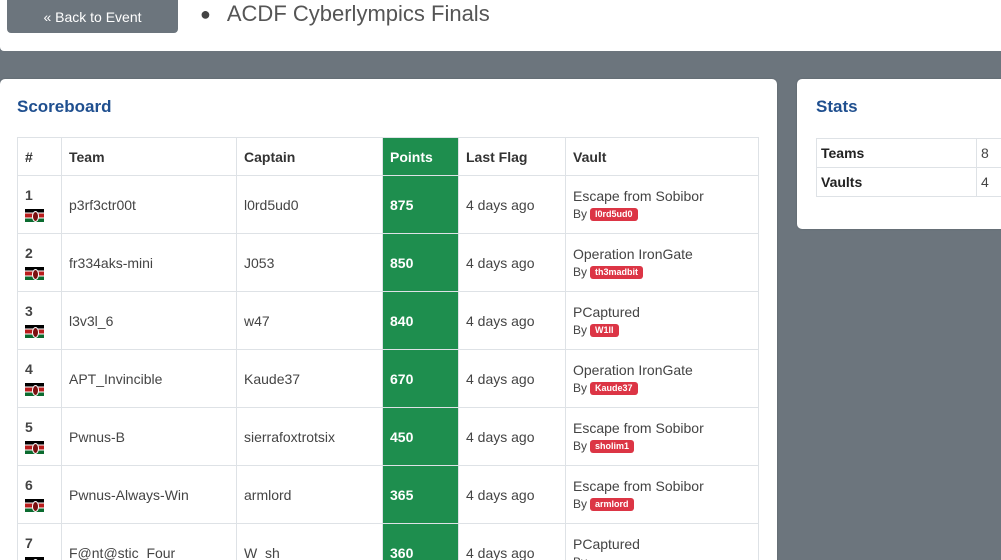 The height and width of the screenshot is (560, 1001). What do you see at coordinates (388, 156) in the screenshot?
I see `table-header-row: # Team Captain Points Last Flag Vault` at bounding box center [388, 156].